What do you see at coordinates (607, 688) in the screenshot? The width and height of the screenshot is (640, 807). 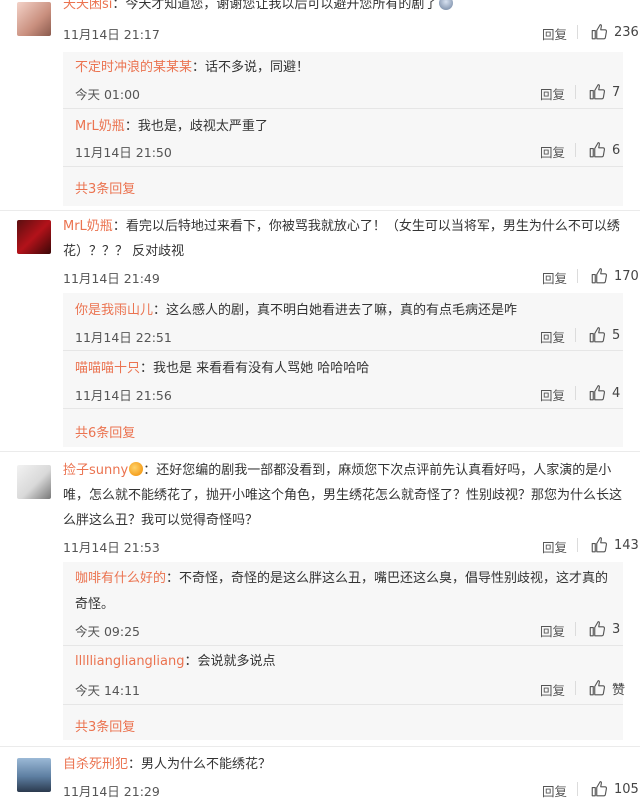 I see `like-button: 赞` at bounding box center [607, 688].